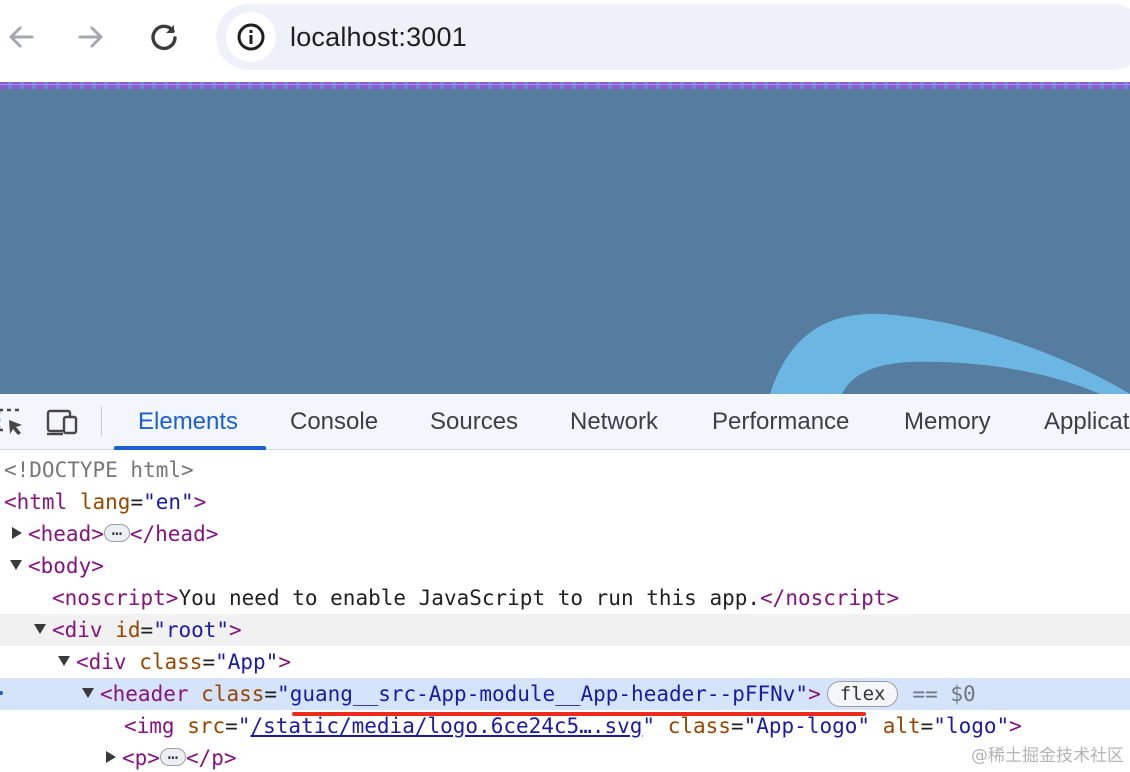 The image size is (1130, 772). I want to click on active-tab-indicator, so click(190, 448).